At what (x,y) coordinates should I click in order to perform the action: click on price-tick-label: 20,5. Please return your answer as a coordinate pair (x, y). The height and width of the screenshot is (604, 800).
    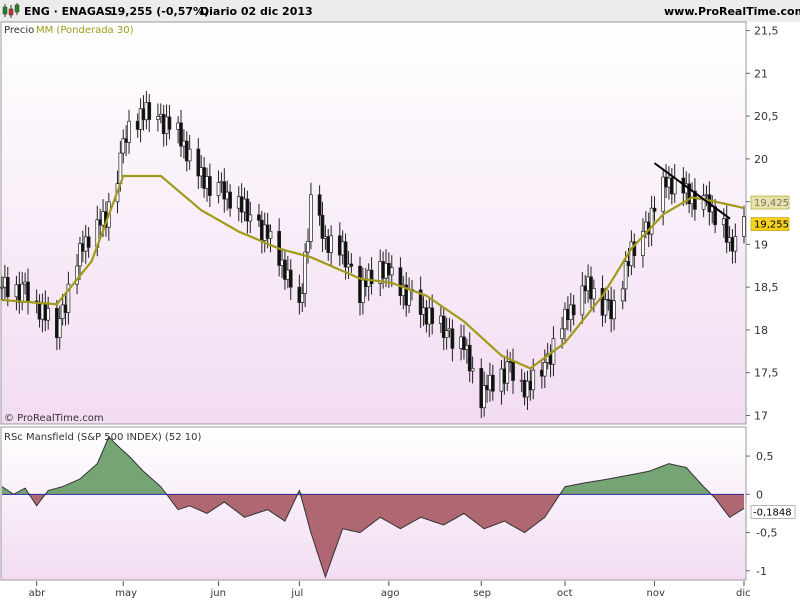
    Looking at the image, I should click on (766, 116).